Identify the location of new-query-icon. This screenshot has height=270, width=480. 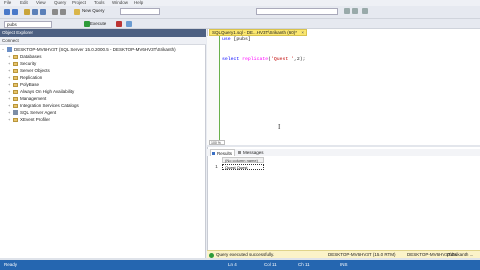
(77, 12).